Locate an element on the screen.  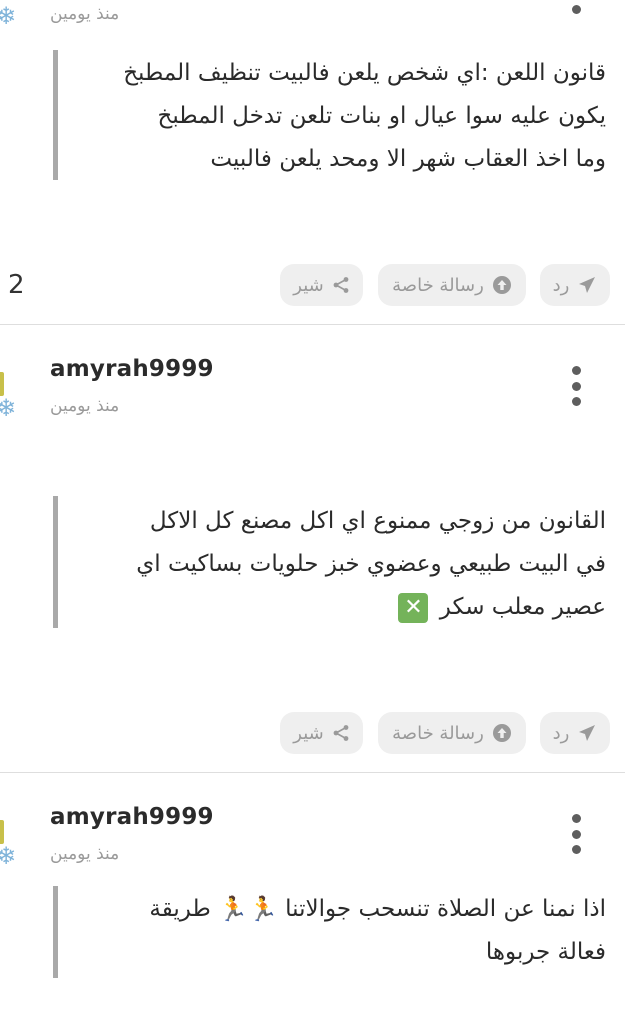
comment-line-text: طريقة is located at coordinates (180, 909).